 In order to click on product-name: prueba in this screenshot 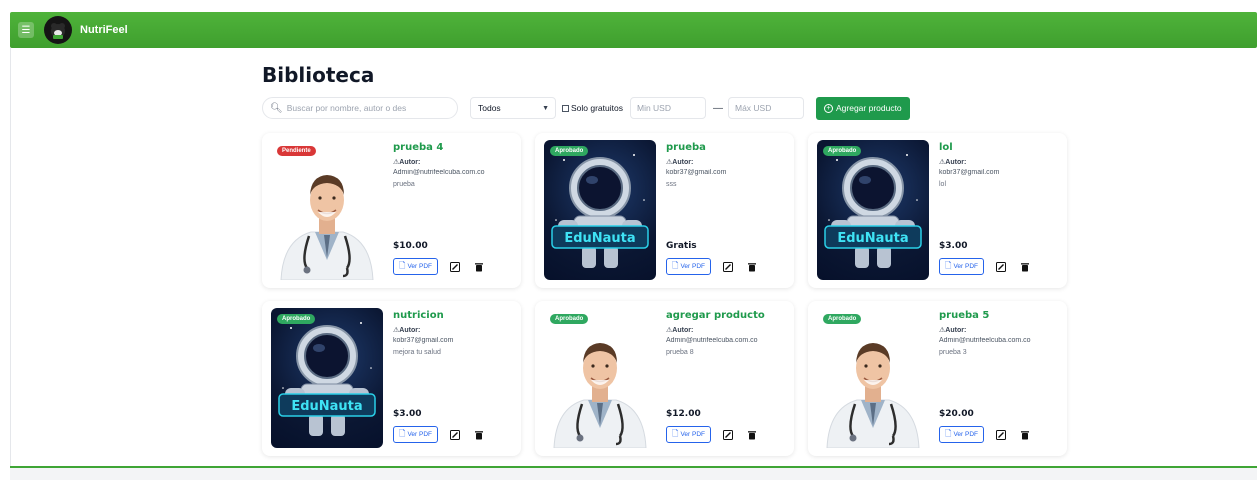, I will do `click(731, 147)`.